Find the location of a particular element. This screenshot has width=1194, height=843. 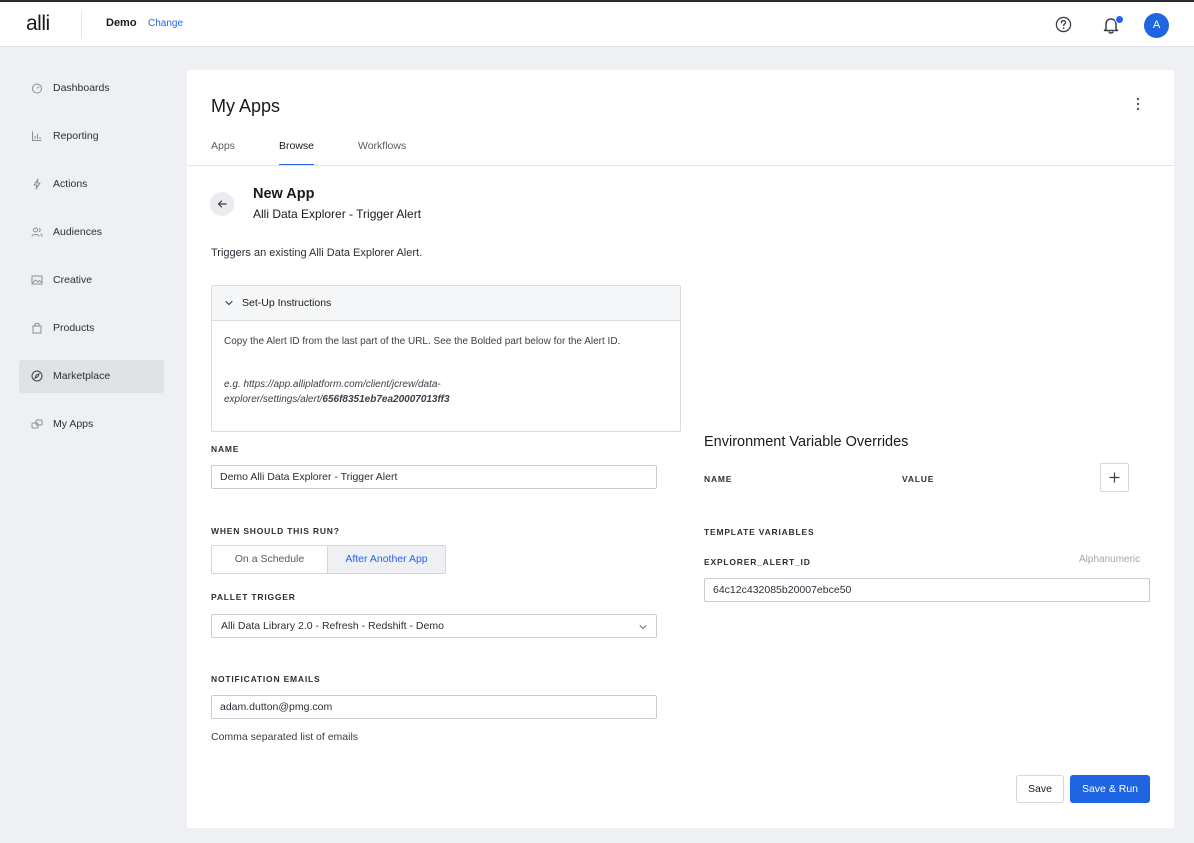

sidebar-item-products: Products is located at coordinates (91, 328).